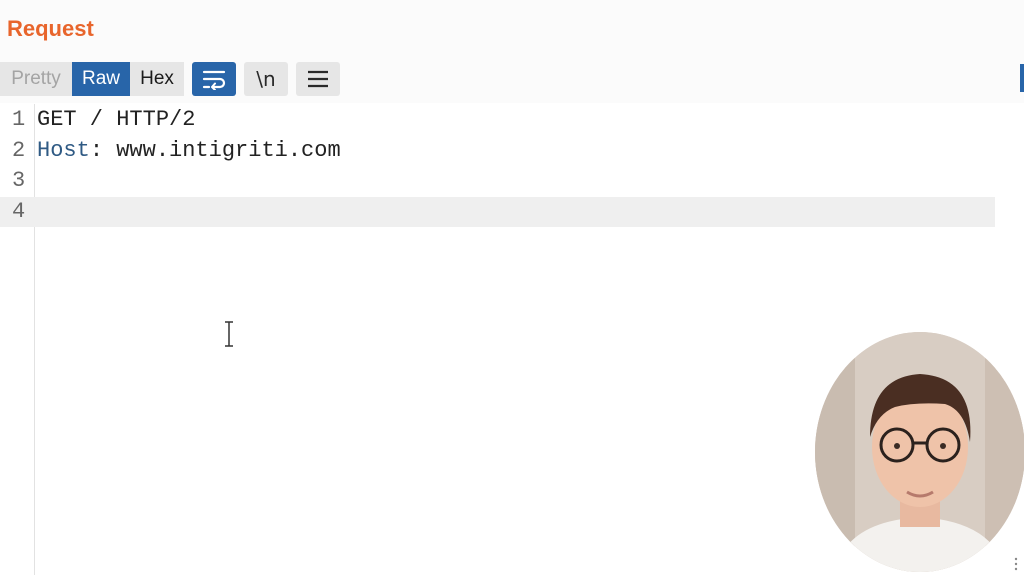 Image resolution: width=1024 pixels, height=575 pixels. I want to click on wrap-lines-button, so click(214, 79).